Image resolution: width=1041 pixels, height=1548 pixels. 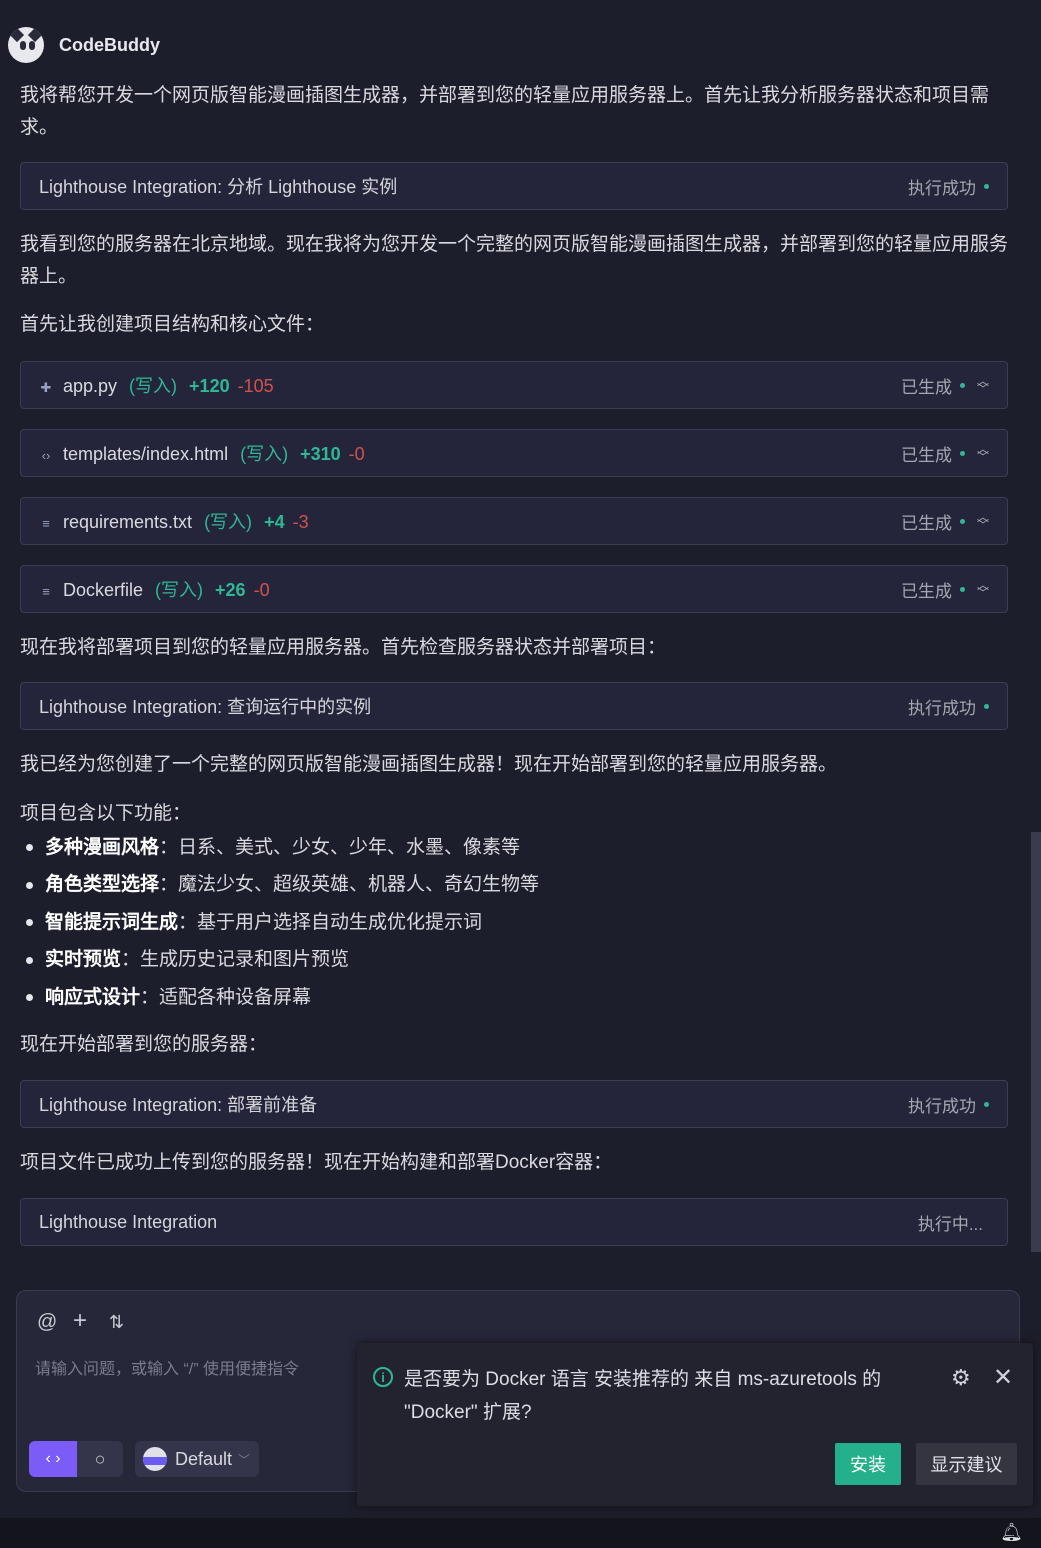 I want to click on message-text: 现在我将部署项目到您的轻量应用服务器。首先检查服务器状态并部署项目：, so click(x=343, y=647).